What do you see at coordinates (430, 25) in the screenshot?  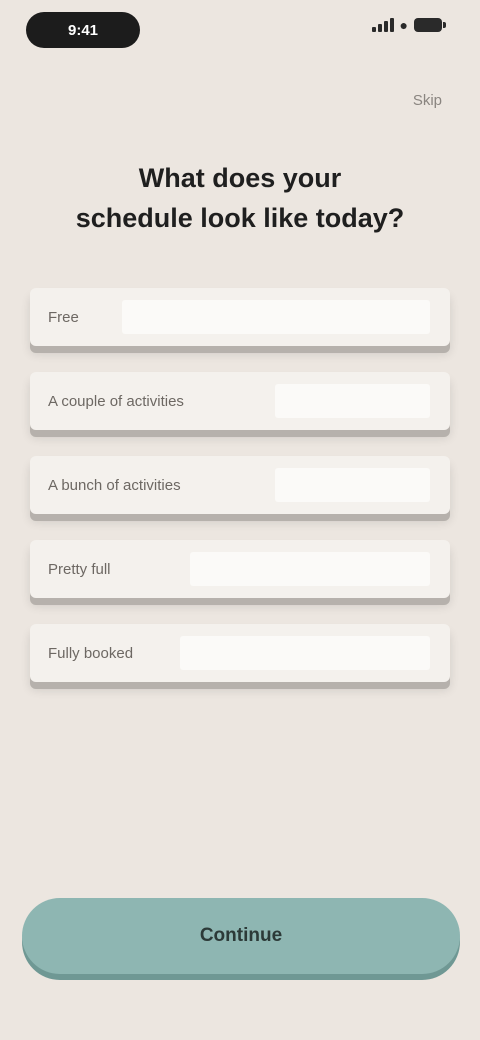 I see `battery-icon` at bounding box center [430, 25].